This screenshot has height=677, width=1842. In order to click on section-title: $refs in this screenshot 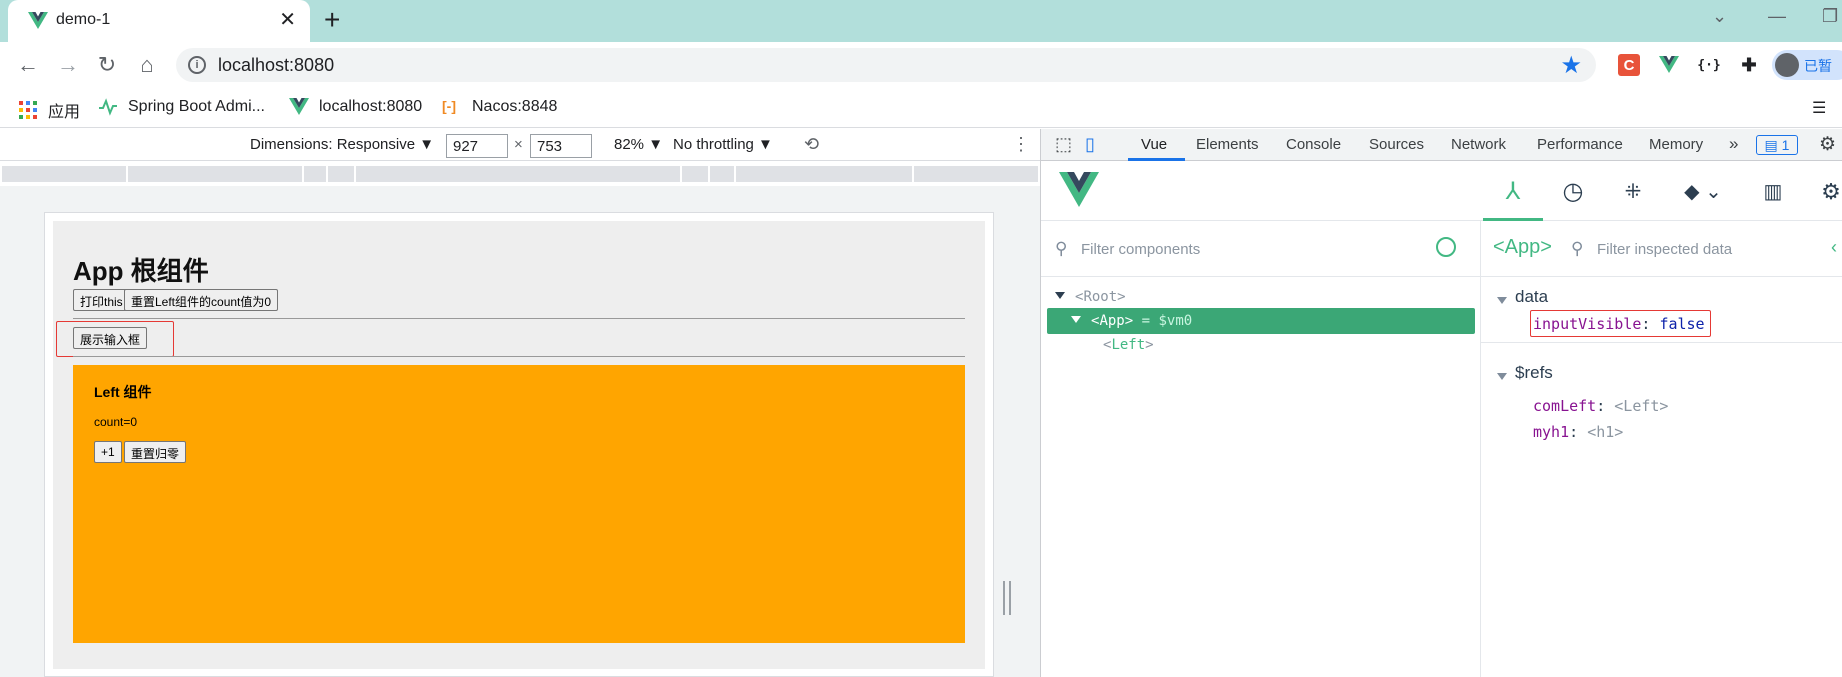, I will do `click(1534, 372)`.